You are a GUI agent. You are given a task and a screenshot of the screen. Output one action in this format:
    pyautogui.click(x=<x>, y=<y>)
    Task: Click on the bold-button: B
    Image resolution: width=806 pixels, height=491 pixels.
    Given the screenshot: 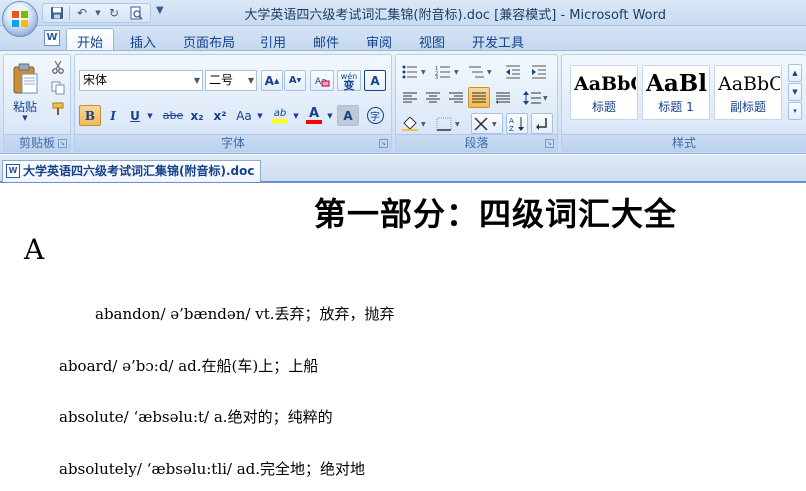 What is the action you would take?
    pyautogui.click(x=90, y=115)
    